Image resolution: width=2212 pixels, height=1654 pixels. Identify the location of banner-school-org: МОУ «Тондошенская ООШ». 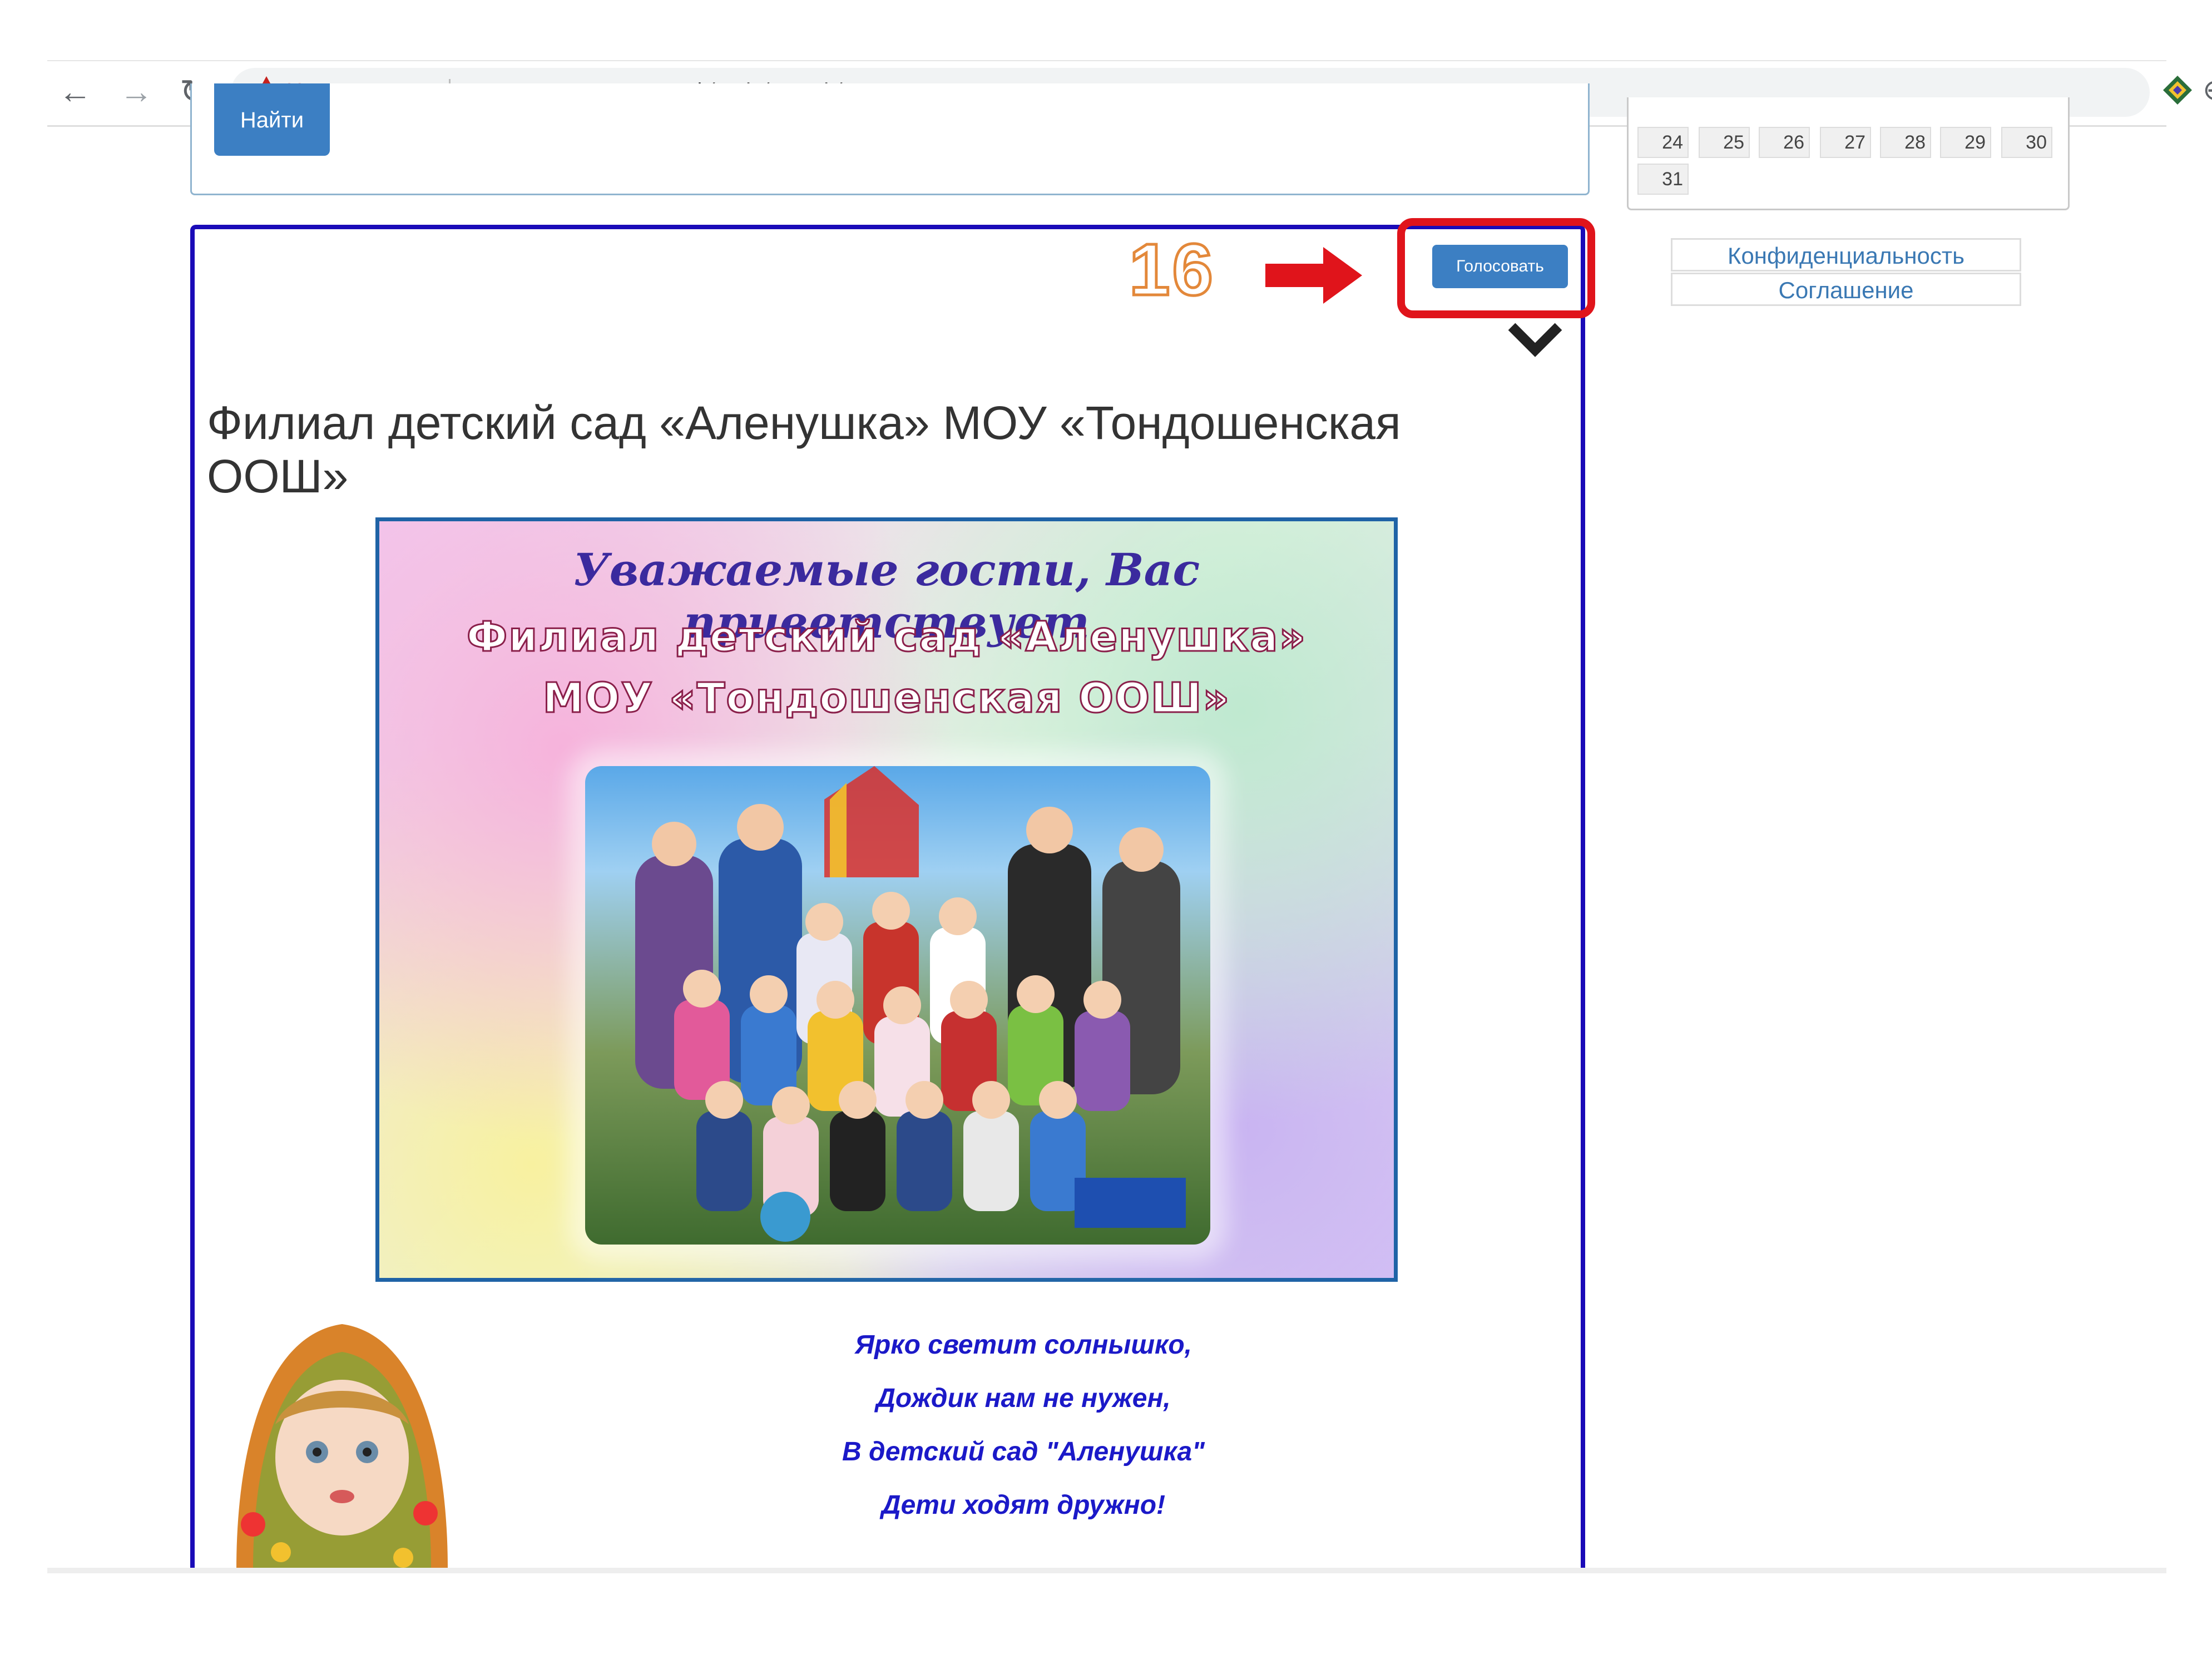
(886, 698).